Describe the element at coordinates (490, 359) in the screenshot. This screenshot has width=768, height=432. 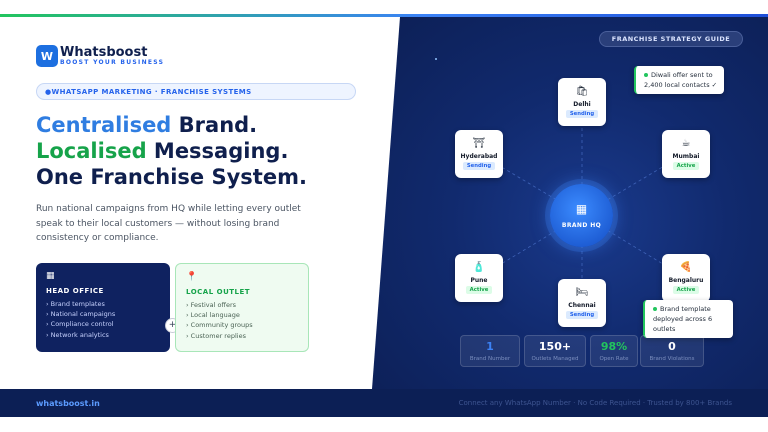
I see `stat-label: Brand Number` at that location.